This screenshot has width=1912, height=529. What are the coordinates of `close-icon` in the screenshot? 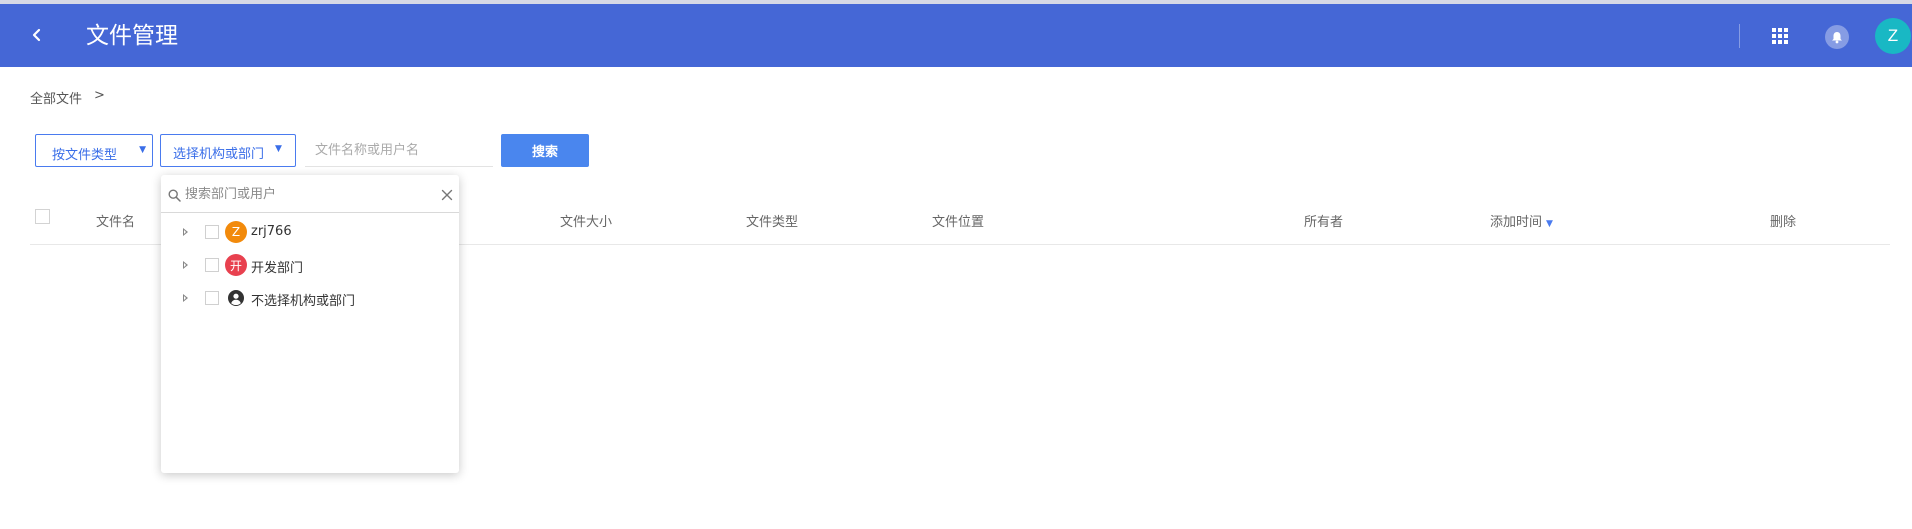 It's located at (447, 195).